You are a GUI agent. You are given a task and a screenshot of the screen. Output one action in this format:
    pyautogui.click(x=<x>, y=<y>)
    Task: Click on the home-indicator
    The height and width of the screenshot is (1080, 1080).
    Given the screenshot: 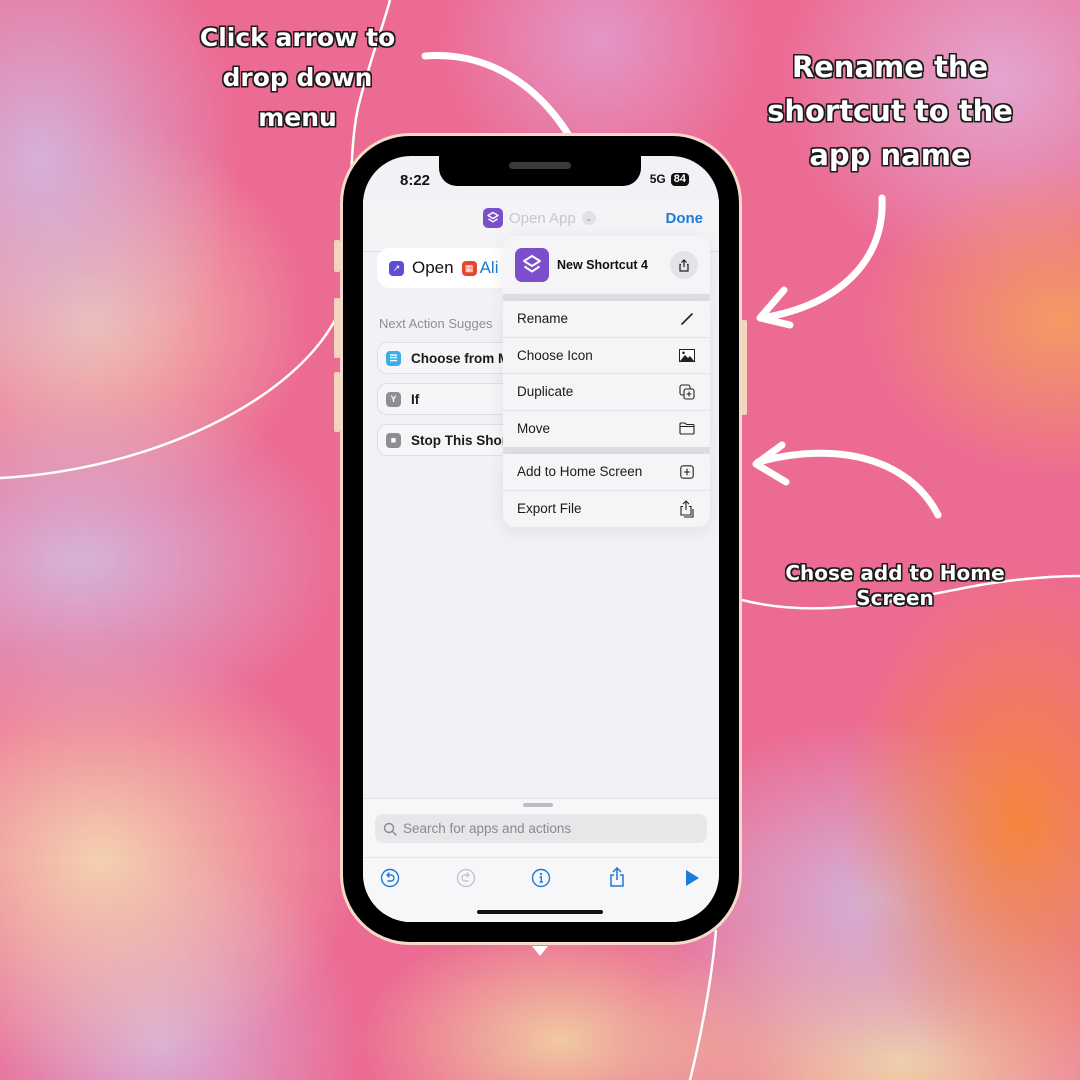 What is the action you would take?
    pyautogui.click(x=540, y=912)
    